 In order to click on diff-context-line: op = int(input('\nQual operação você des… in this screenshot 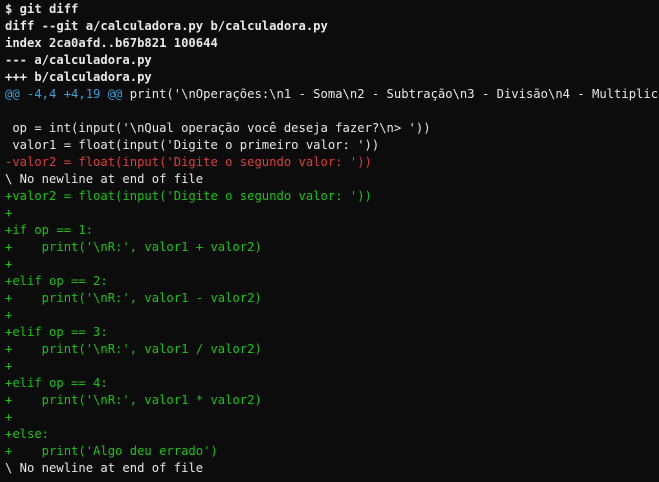, I will do `click(218, 128)`.